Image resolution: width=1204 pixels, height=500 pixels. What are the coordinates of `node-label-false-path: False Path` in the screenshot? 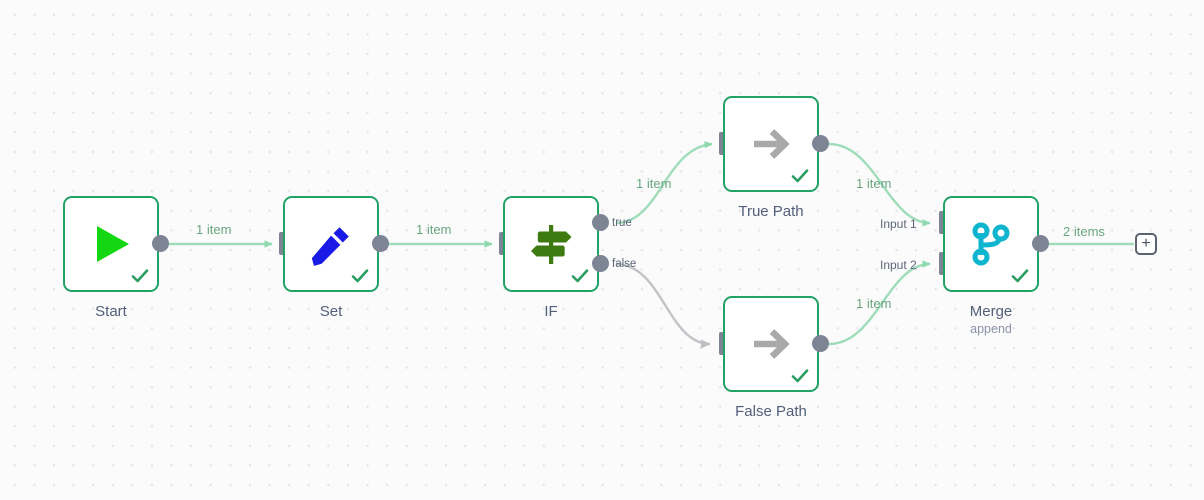 It's located at (771, 411).